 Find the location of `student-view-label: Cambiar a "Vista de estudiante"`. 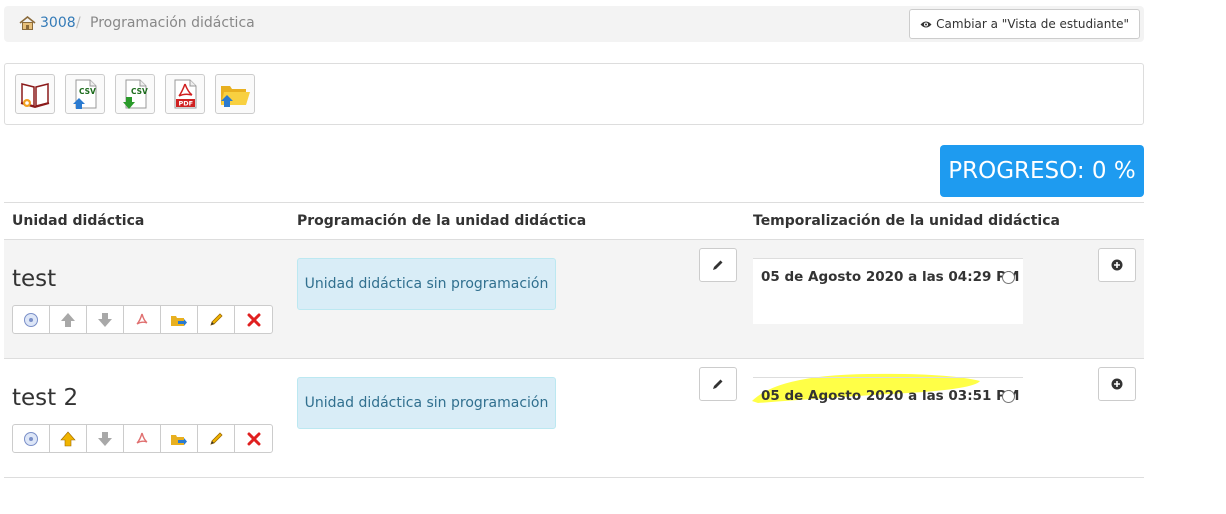

student-view-label: Cambiar a "Vista de estudiante" is located at coordinates (1032, 24).